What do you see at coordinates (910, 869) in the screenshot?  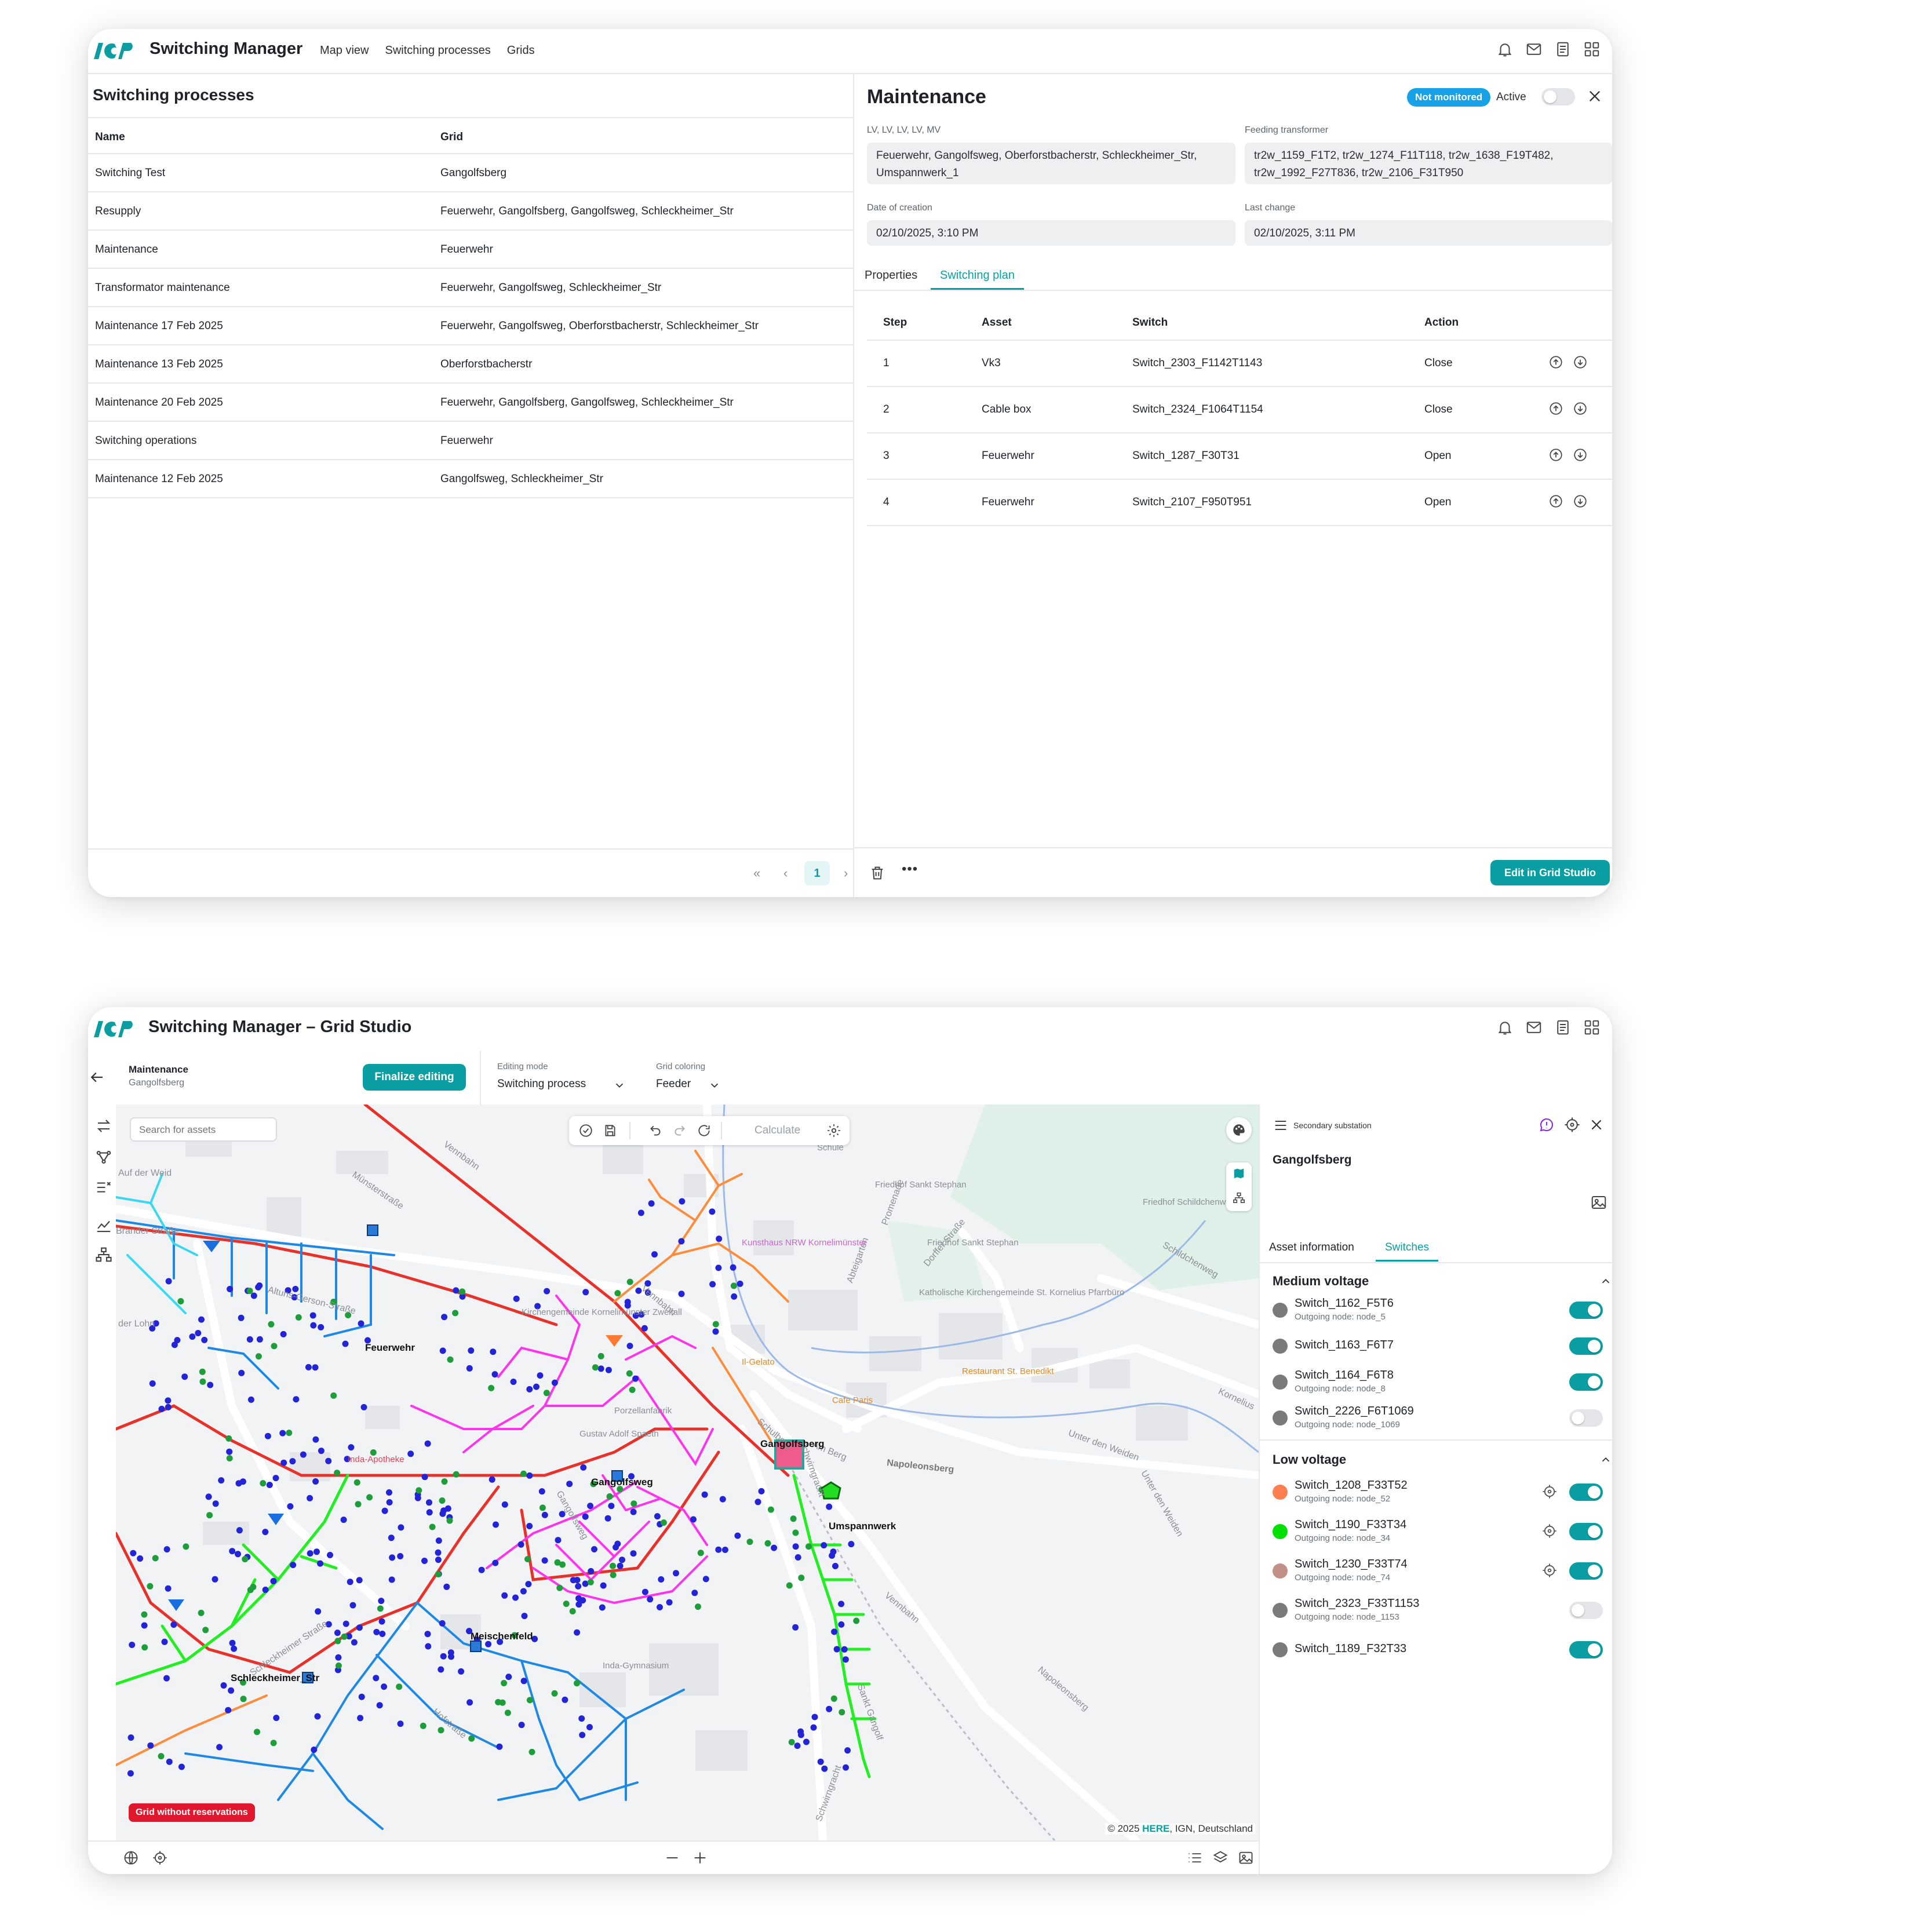 I see `more-options-button: •••` at bounding box center [910, 869].